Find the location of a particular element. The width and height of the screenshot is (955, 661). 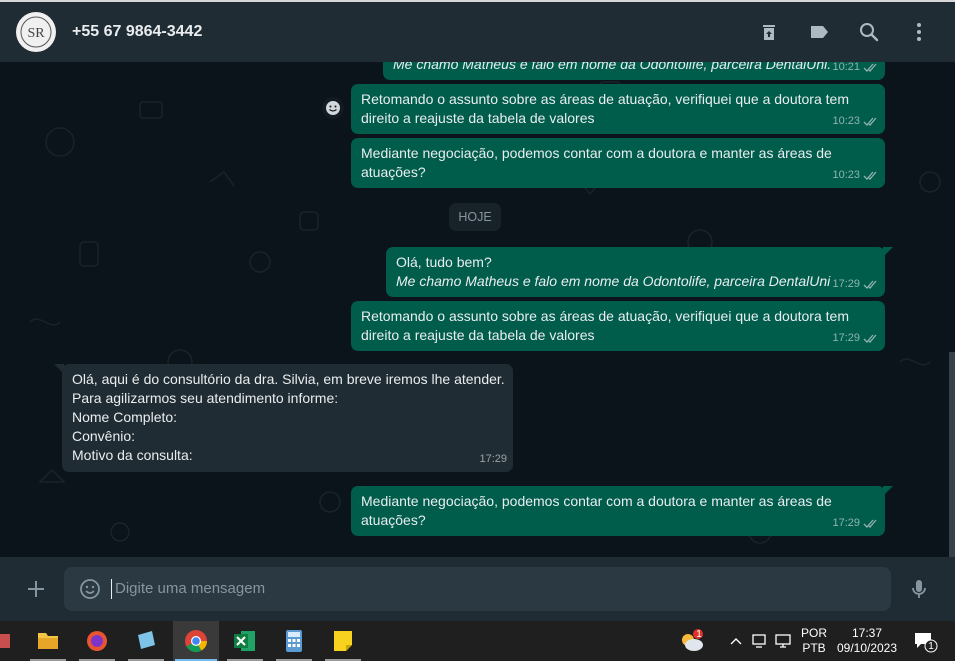

notepad-icon is located at coordinates (146, 640).